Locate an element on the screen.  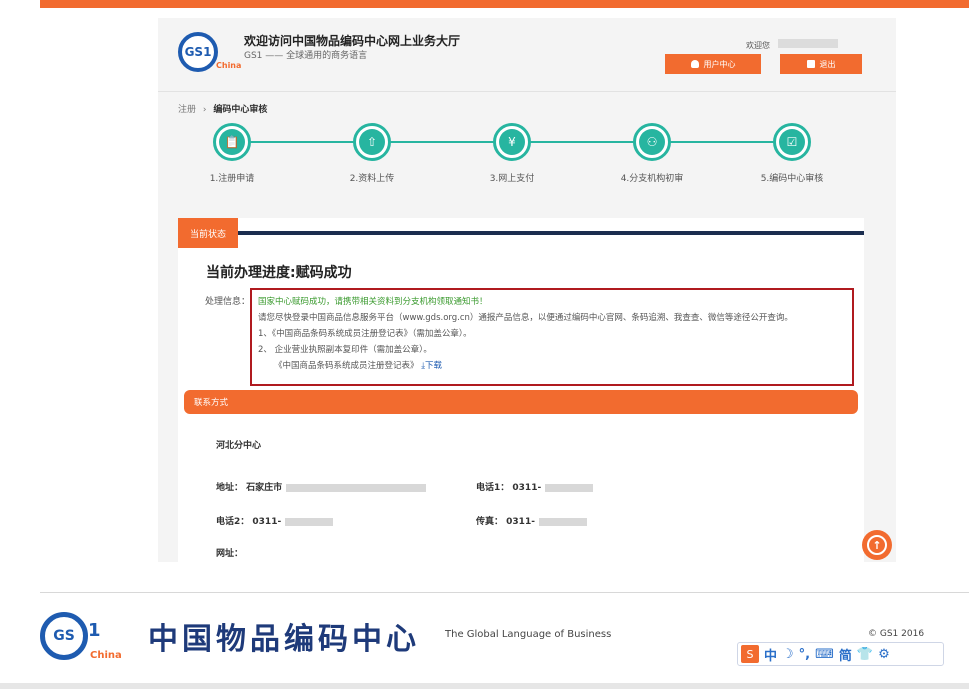
footer-copyright: © GS1 2016 is located at coordinates (896, 634).